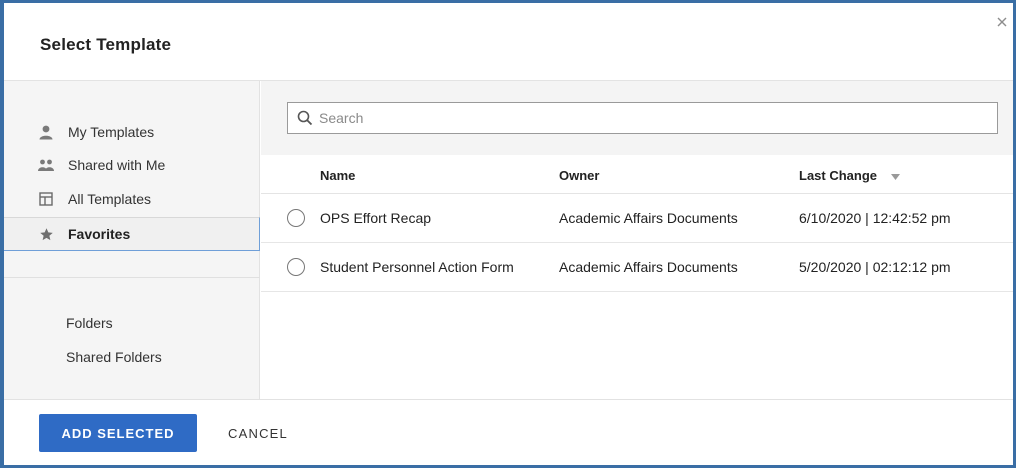  I want to click on sidebar-divider, so click(132, 277).